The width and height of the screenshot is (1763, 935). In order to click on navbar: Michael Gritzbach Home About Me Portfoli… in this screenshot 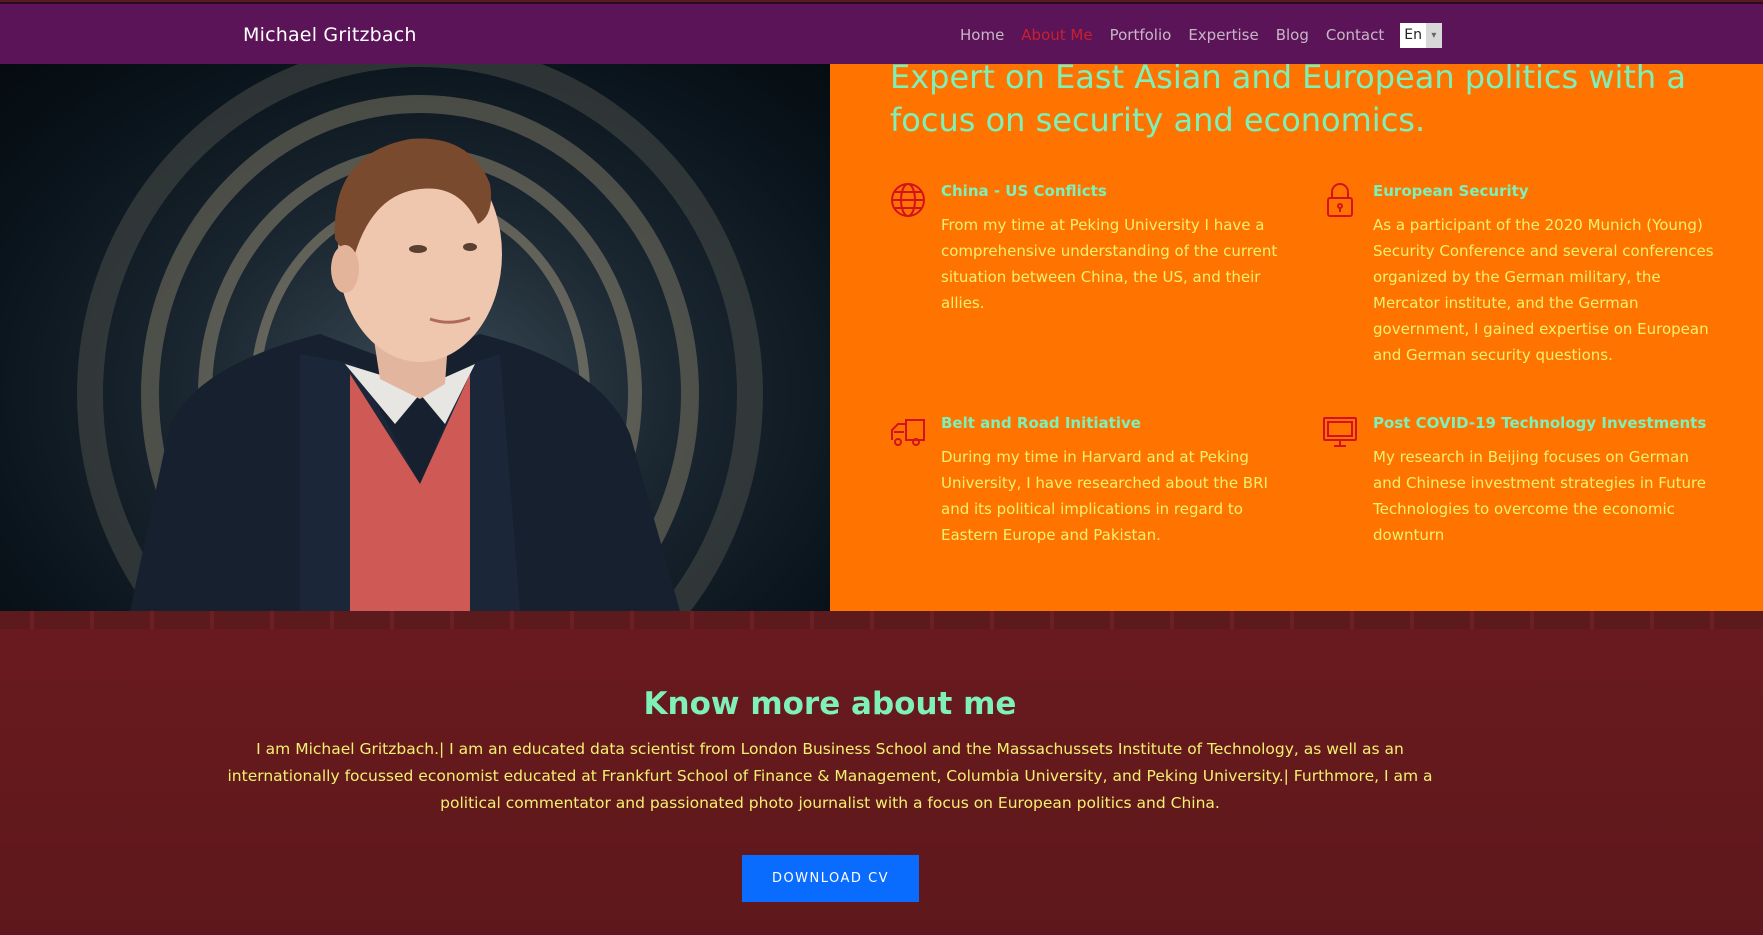, I will do `click(881, 33)`.